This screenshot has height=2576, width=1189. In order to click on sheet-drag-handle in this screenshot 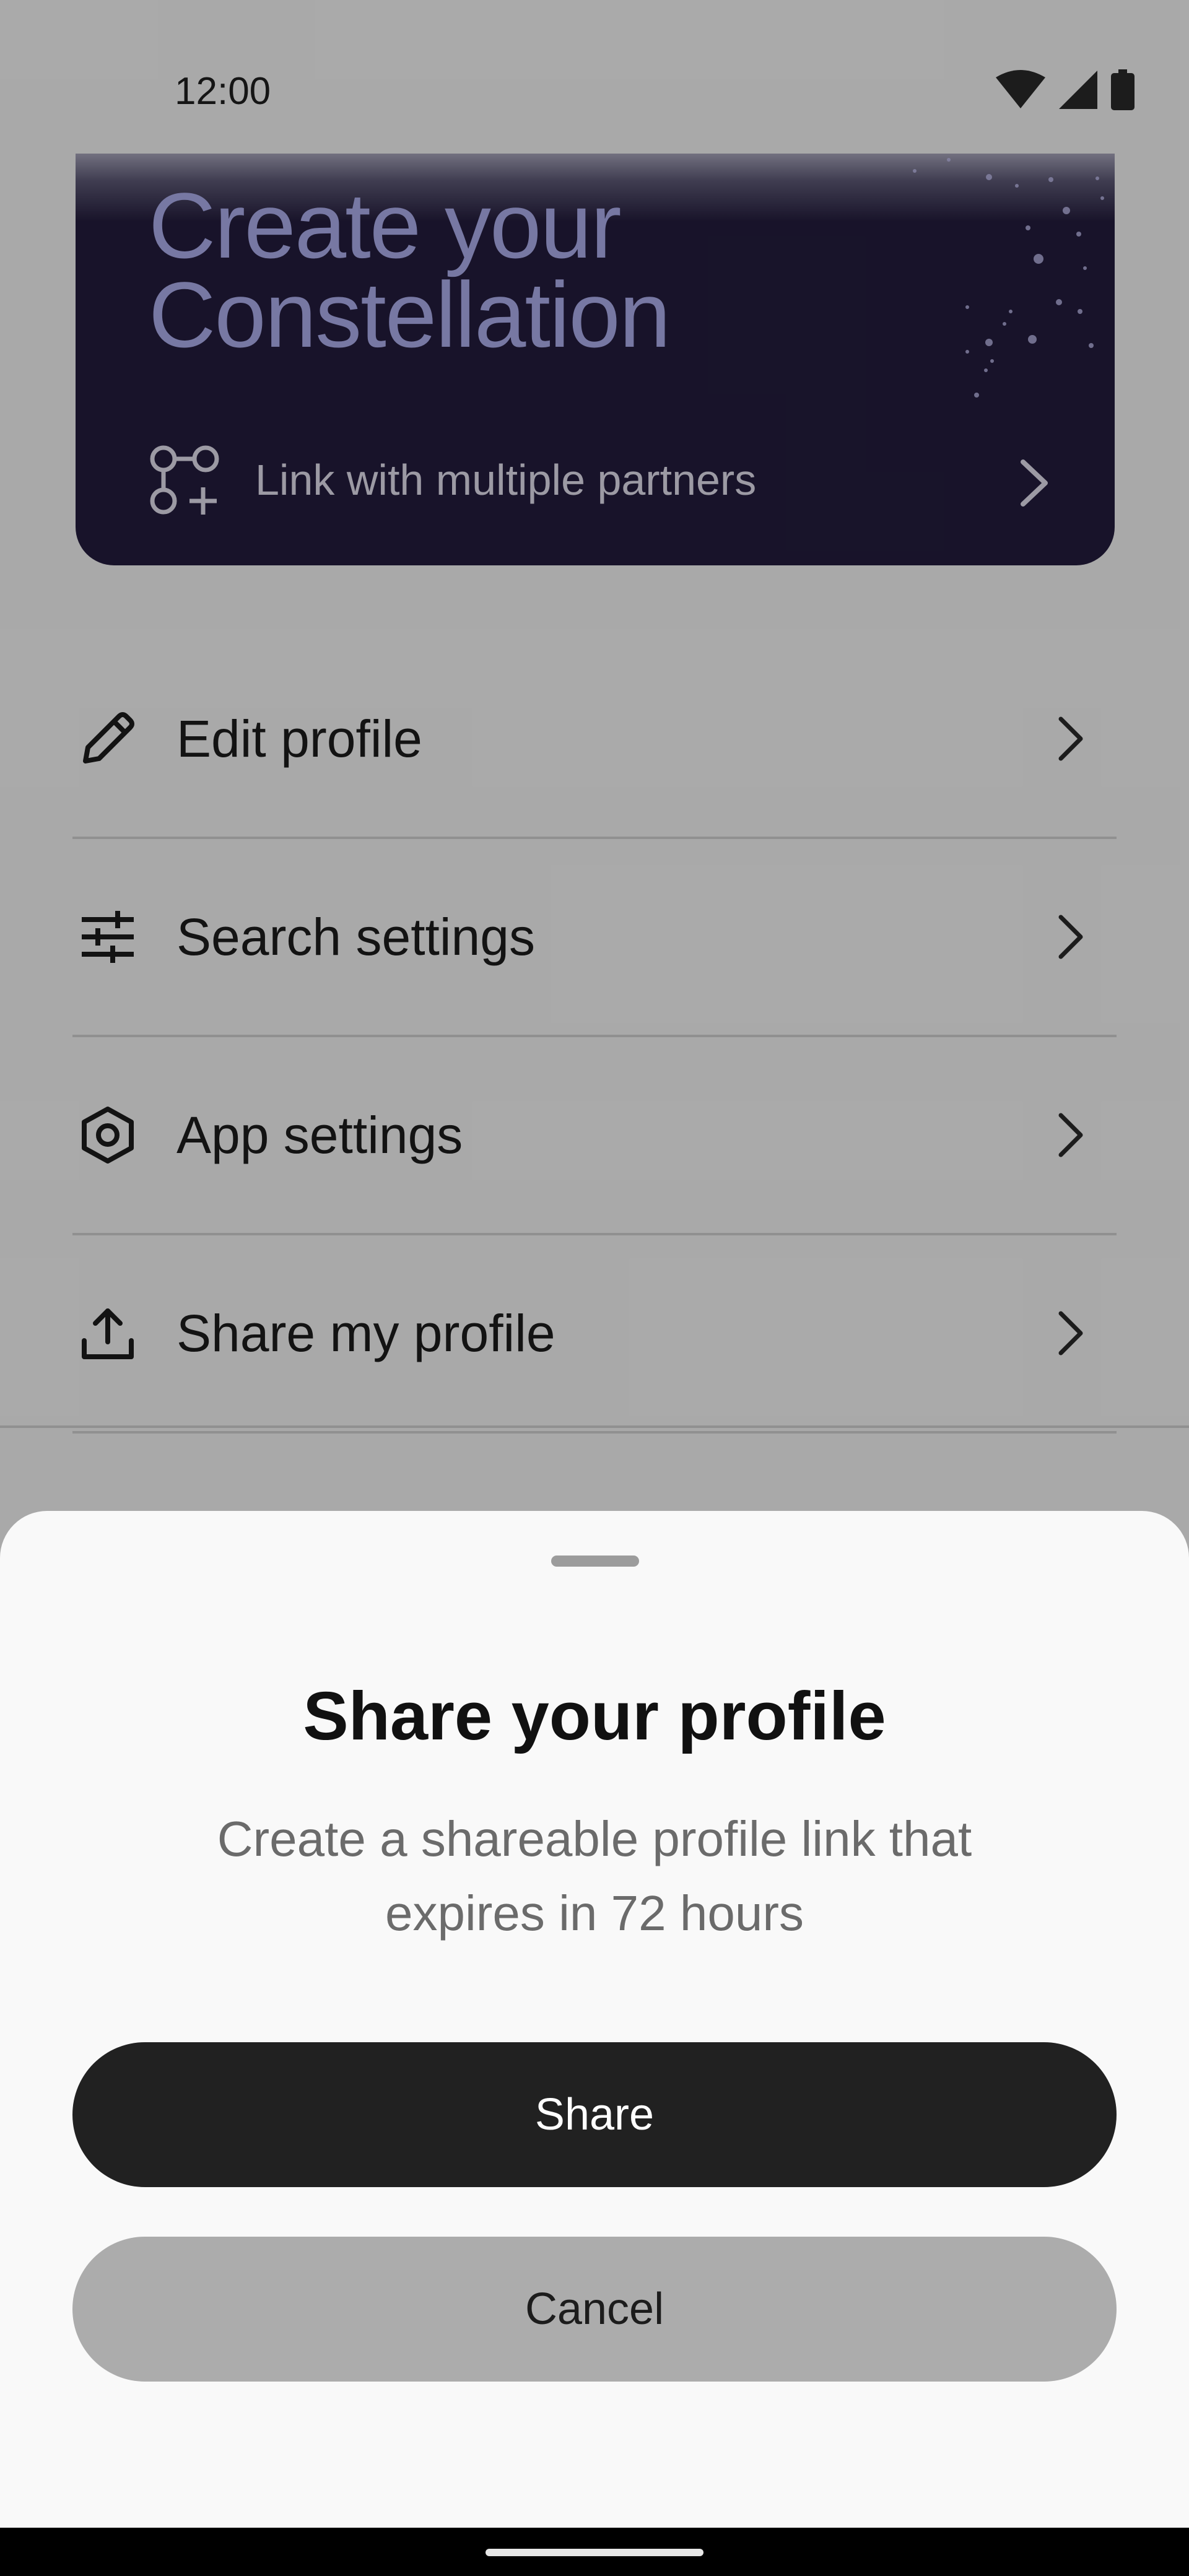, I will do `click(595, 1561)`.